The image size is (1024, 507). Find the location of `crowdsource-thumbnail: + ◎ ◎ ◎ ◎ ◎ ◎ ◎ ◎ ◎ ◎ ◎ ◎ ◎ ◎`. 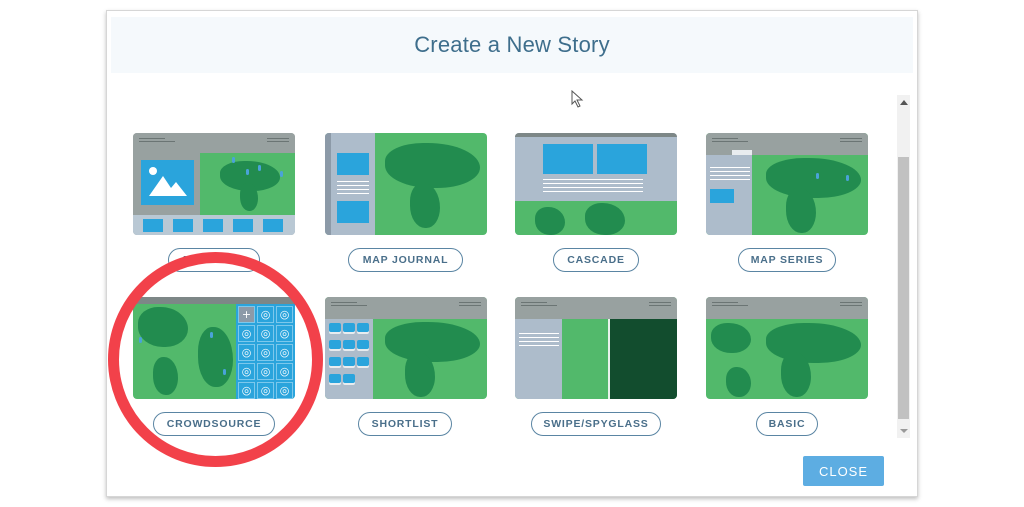

crowdsource-thumbnail: + ◎ ◎ ◎ ◎ ◎ ◎ ◎ ◎ ◎ ◎ ◎ ◎ ◎ ◎ is located at coordinates (214, 348).